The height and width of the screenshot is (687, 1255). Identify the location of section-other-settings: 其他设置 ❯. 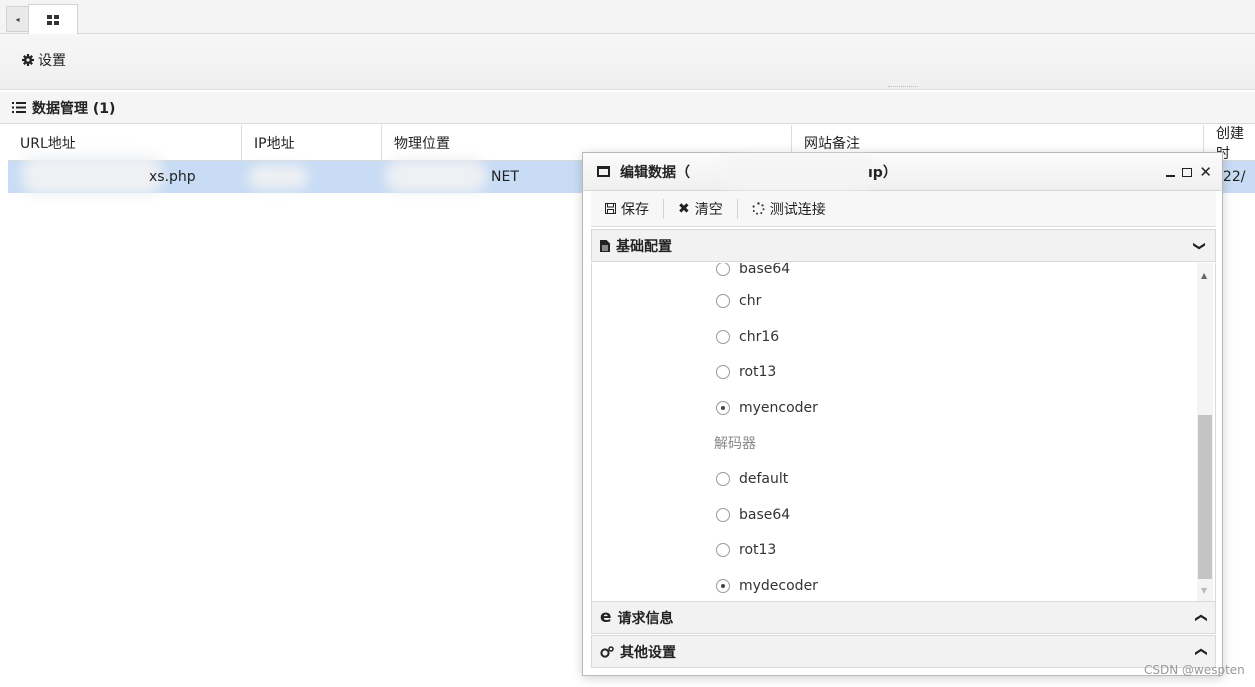
(903, 651).